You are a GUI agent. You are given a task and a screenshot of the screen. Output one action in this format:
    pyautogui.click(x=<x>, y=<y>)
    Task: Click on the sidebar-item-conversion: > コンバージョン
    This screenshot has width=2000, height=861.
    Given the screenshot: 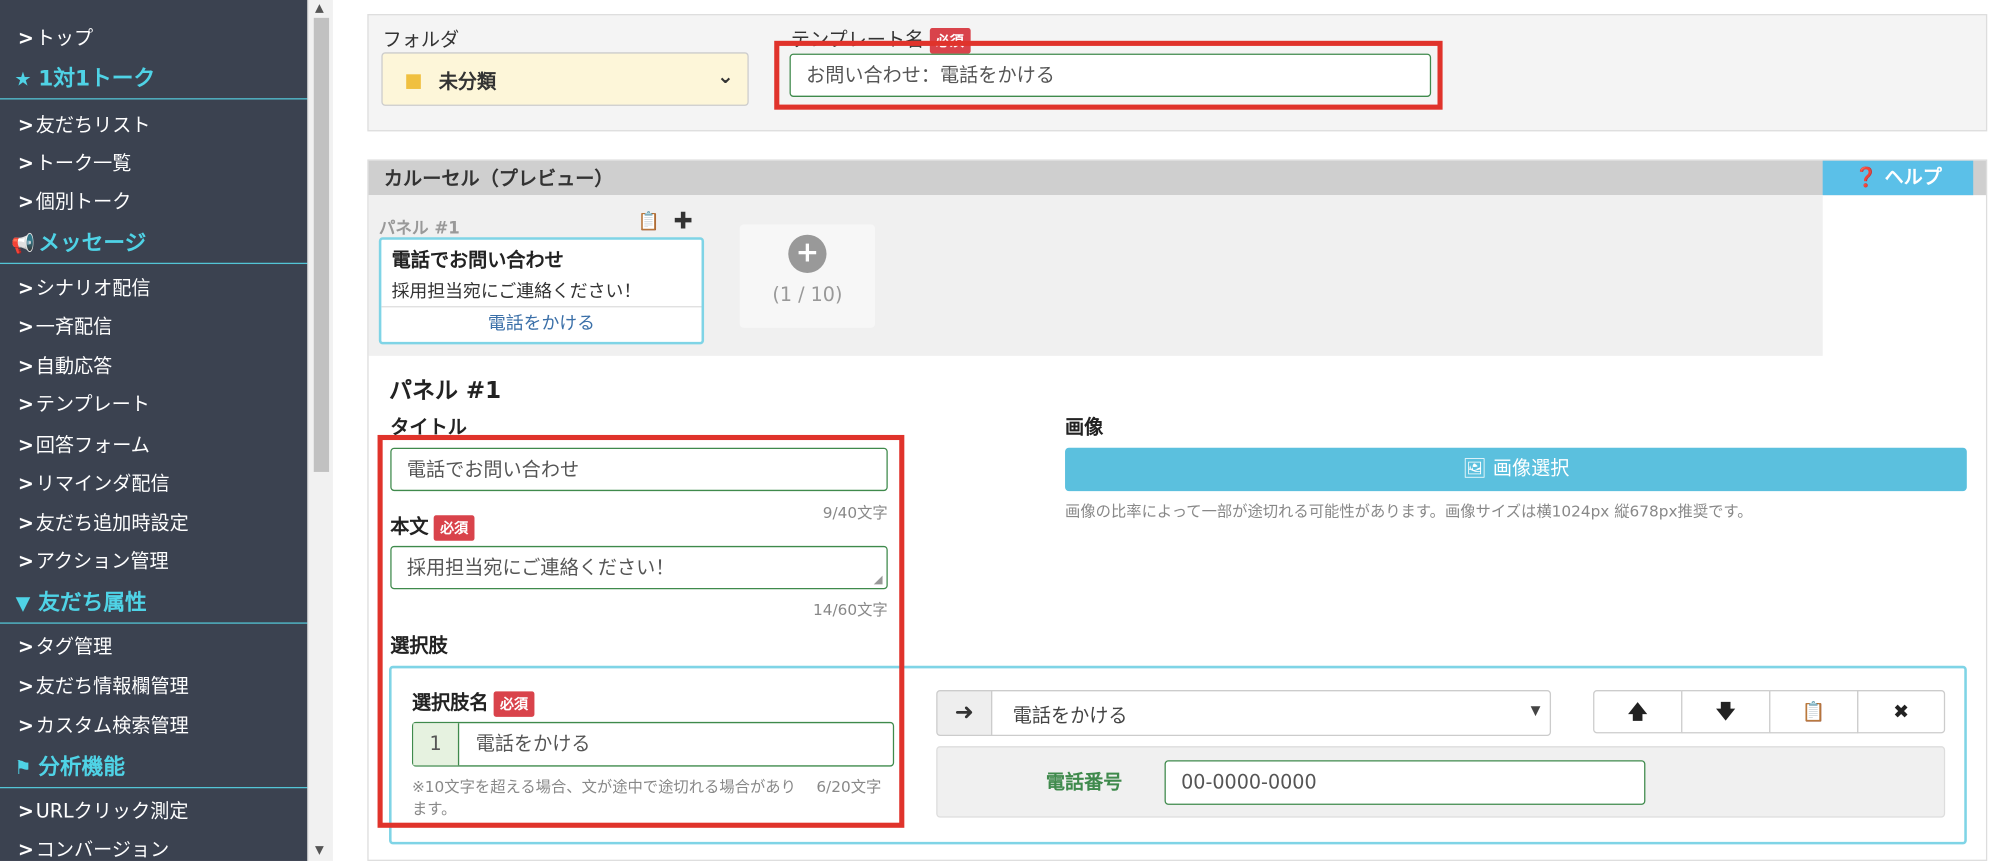 What is the action you would take?
    pyautogui.click(x=153, y=849)
    